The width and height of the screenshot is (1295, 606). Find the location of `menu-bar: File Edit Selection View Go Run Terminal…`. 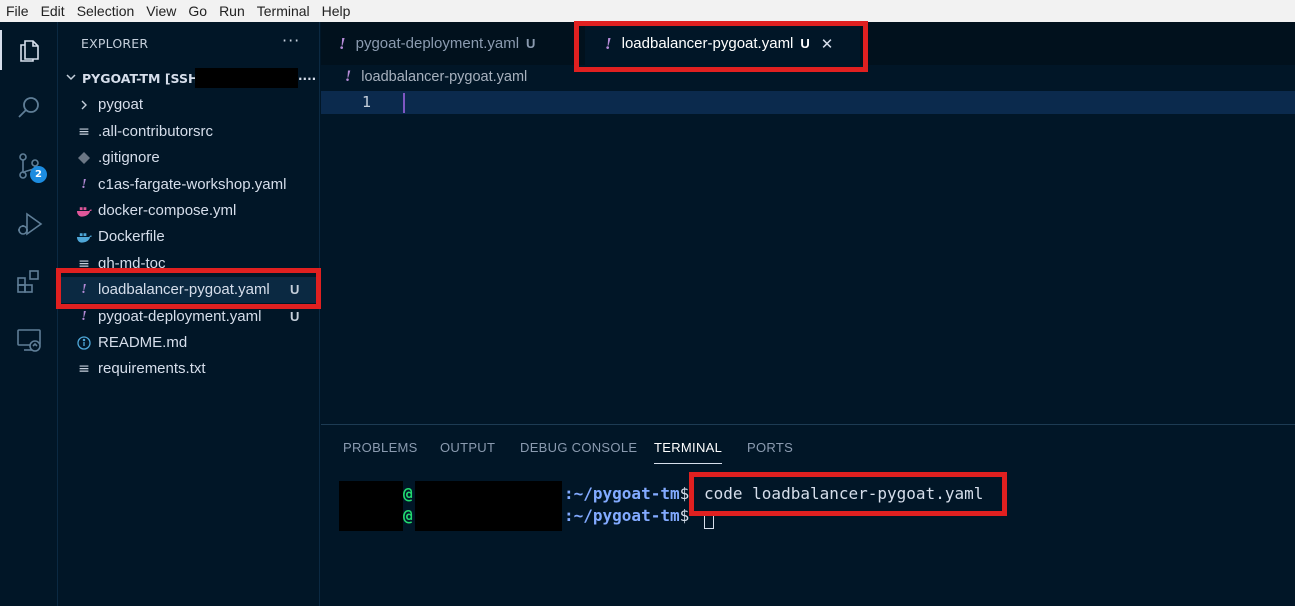

menu-bar: File Edit Selection View Go Run Terminal… is located at coordinates (647, 11).